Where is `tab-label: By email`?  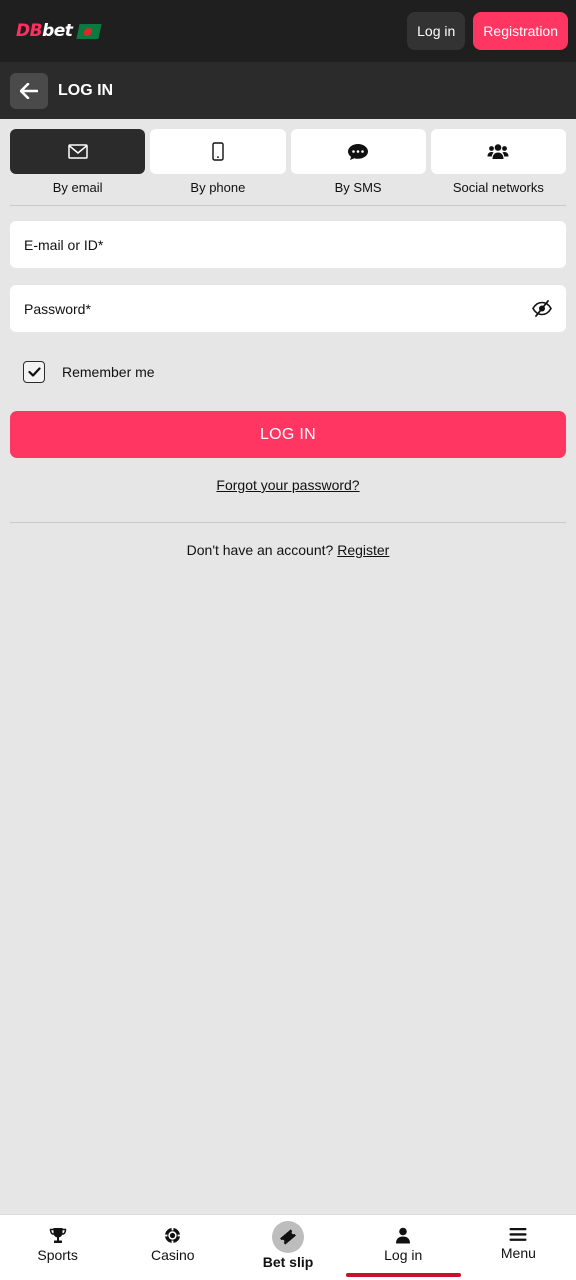 tab-label: By email is located at coordinates (77, 187).